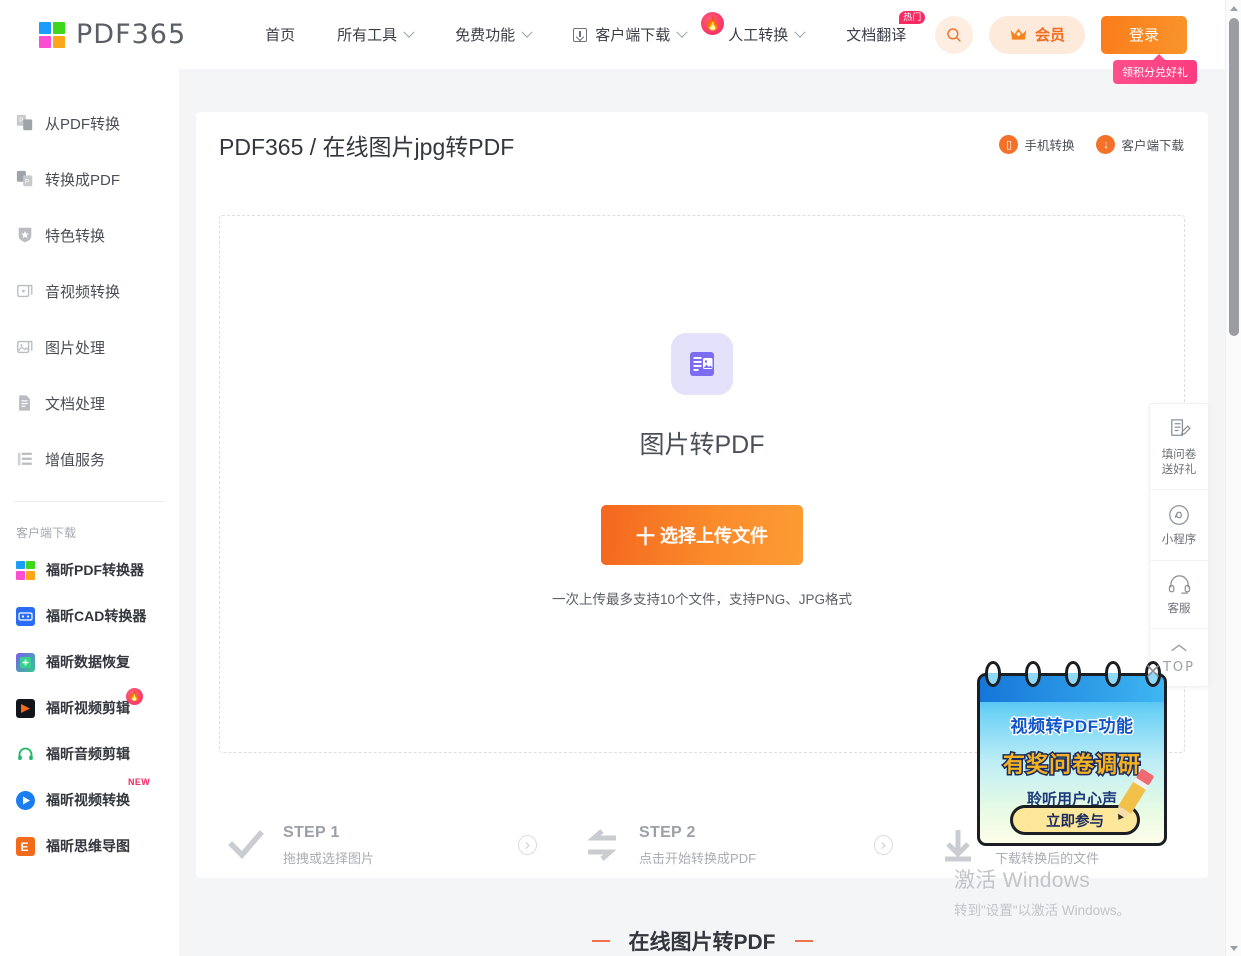 This screenshot has width=1241, height=956. What do you see at coordinates (1179, 525) in the screenshot?
I see `rail-item-miniprogram: 小程序` at bounding box center [1179, 525].